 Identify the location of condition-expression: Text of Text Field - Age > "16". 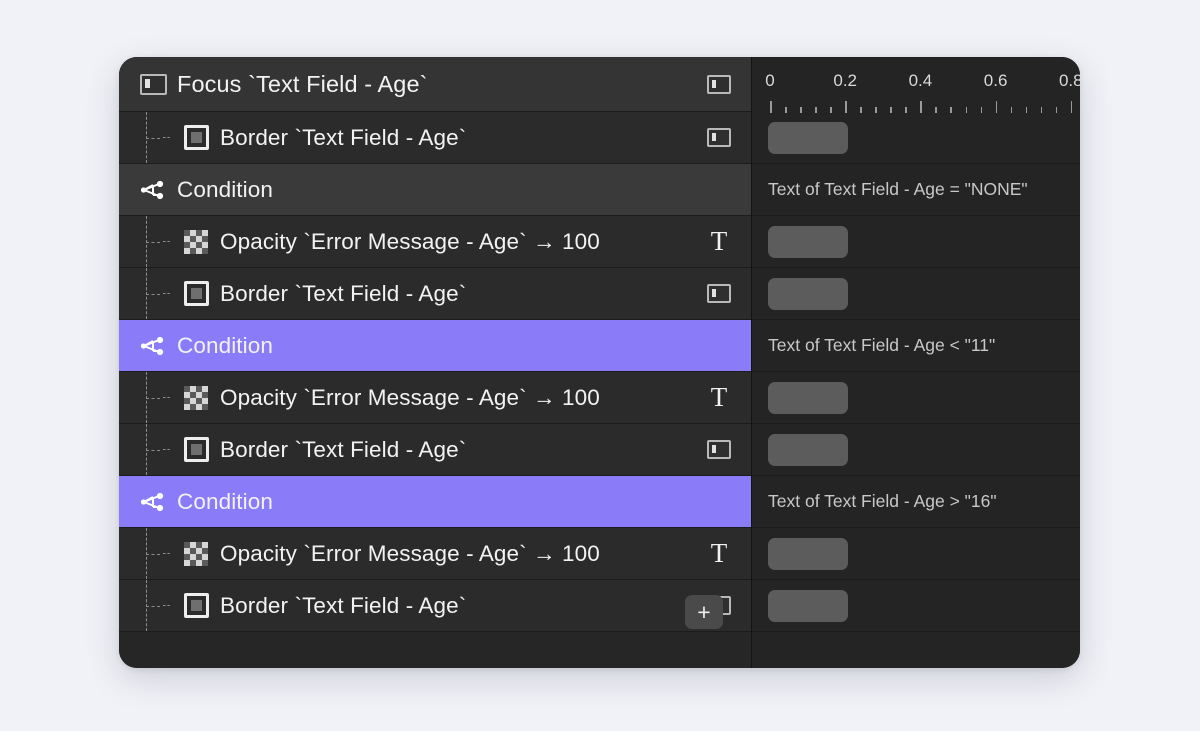
(882, 501).